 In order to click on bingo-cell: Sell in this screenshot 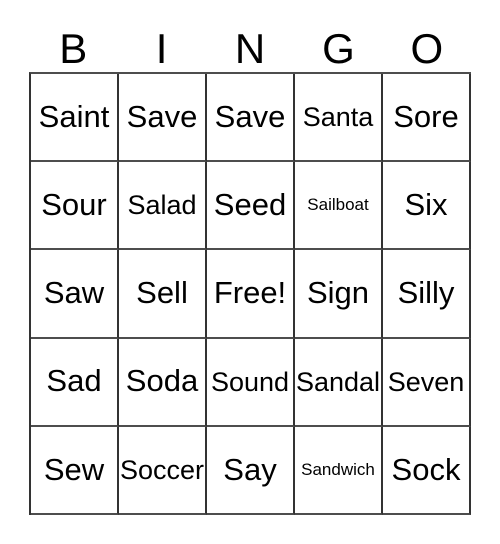, I will do `click(163, 294)`.